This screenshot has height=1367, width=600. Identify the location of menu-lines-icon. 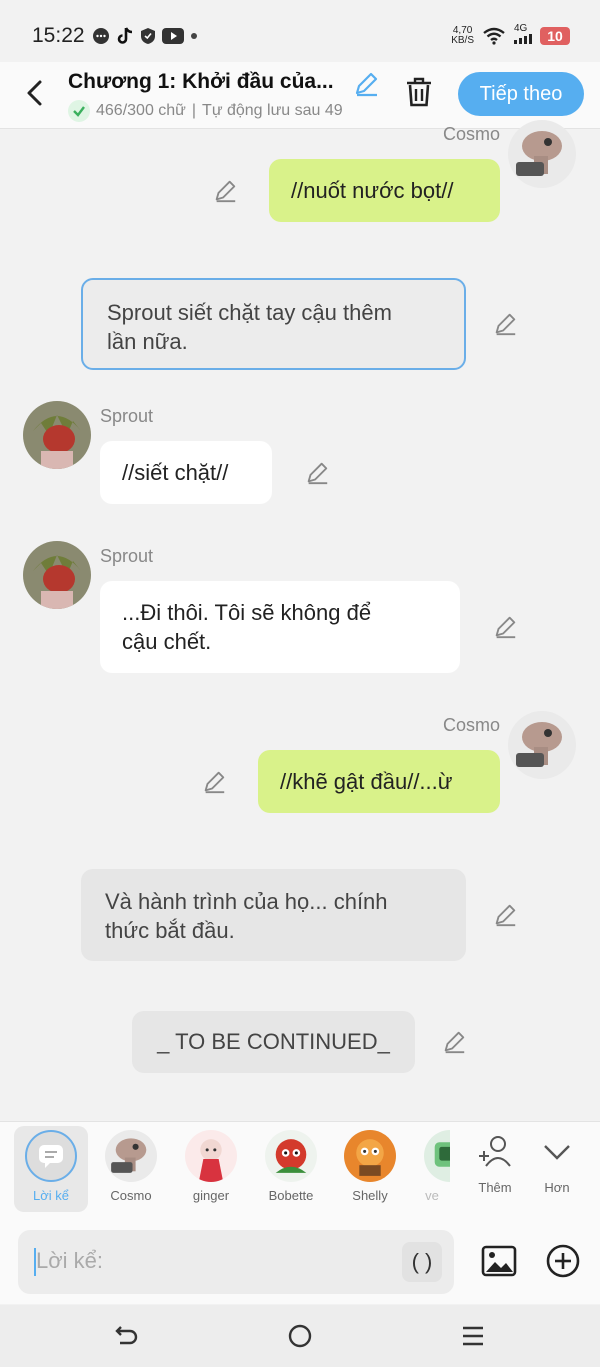
(473, 1336).